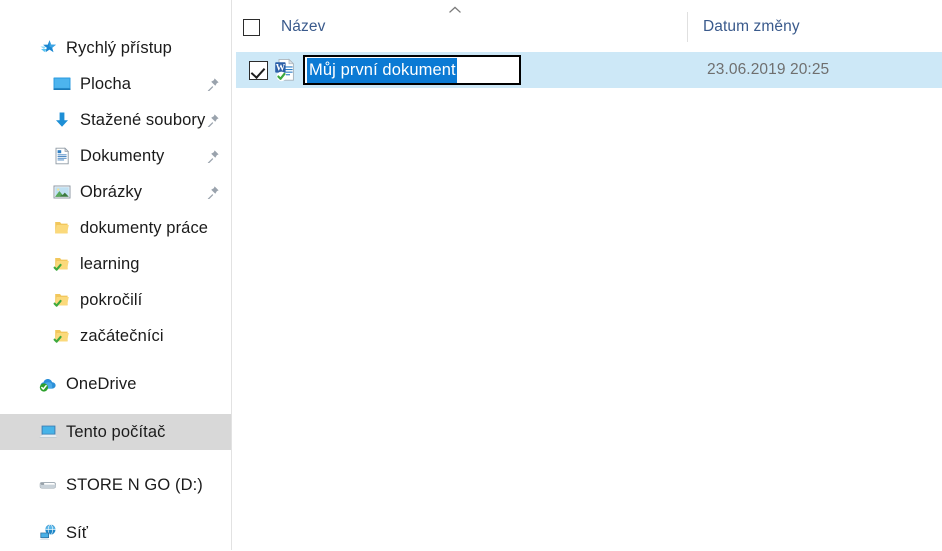  I want to click on sidebar-item-stazene-soubory: Stažené soubory, so click(115, 120).